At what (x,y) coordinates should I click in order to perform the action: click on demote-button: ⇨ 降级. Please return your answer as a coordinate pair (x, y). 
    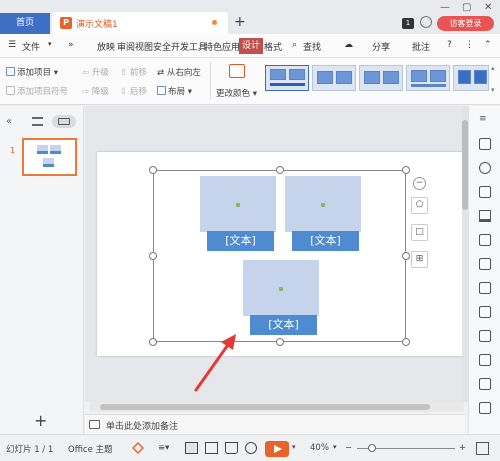
    Looking at the image, I should click on (95, 91).